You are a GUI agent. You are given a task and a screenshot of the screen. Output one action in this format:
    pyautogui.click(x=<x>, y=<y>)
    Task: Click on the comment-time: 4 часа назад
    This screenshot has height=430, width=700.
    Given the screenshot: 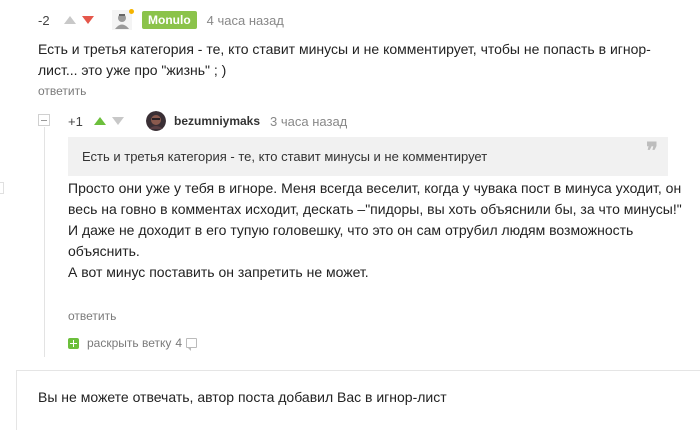 What is the action you would take?
    pyautogui.click(x=245, y=20)
    